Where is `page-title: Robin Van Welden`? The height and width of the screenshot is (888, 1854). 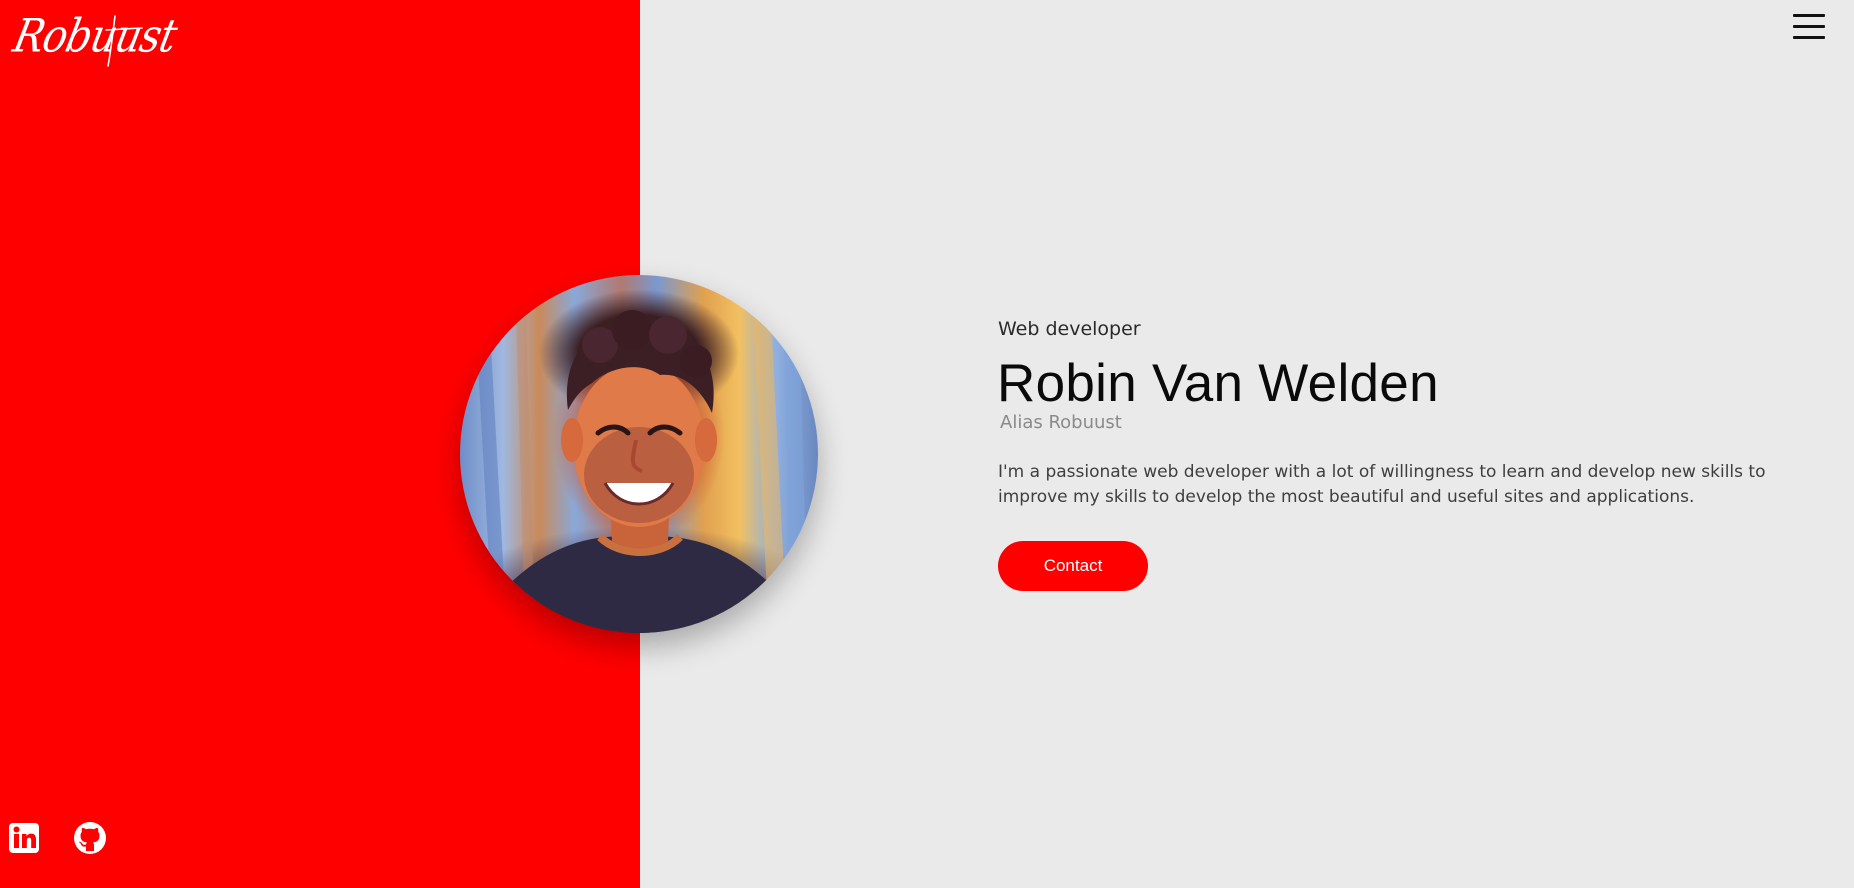 page-title: Robin Van Welden is located at coordinates (1218, 383).